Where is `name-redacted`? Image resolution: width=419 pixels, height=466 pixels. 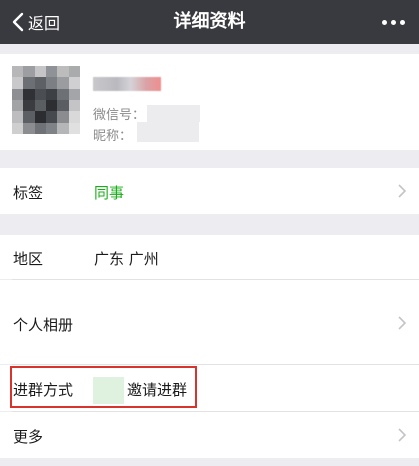 name-redacted is located at coordinates (127, 84).